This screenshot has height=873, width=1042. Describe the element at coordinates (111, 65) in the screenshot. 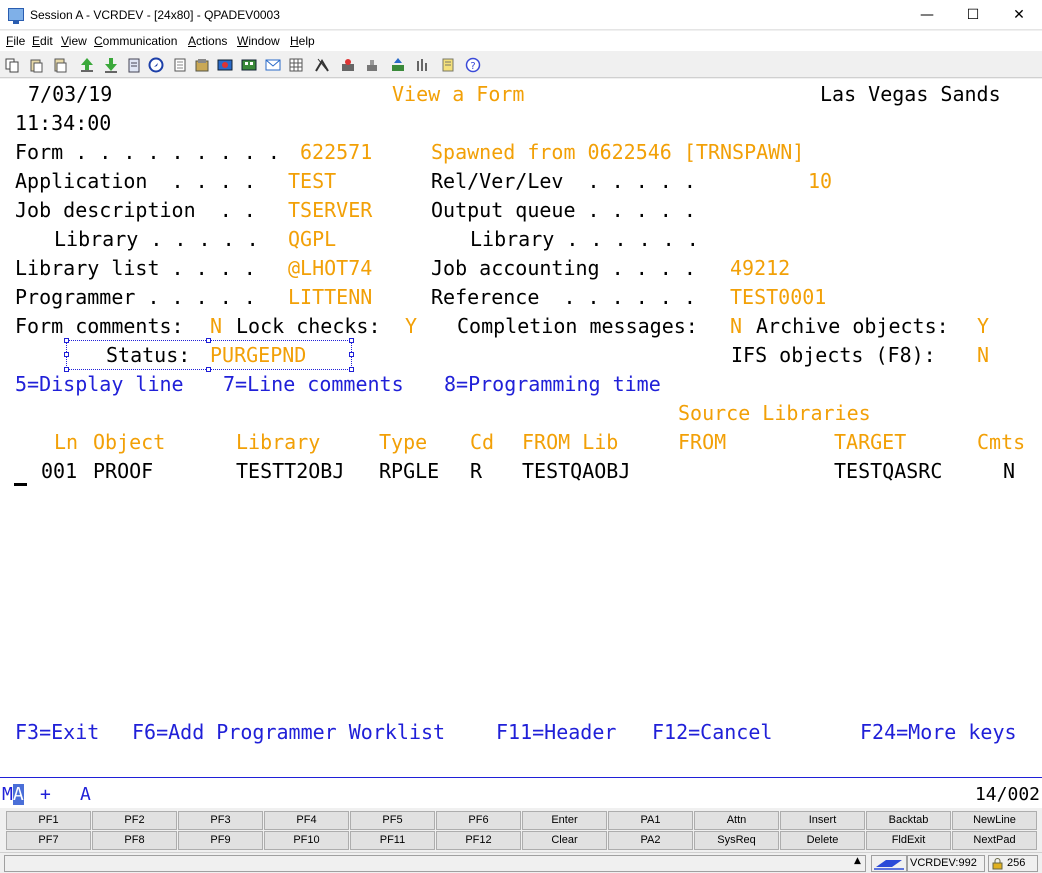

I see `receive-file-icon` at that location.